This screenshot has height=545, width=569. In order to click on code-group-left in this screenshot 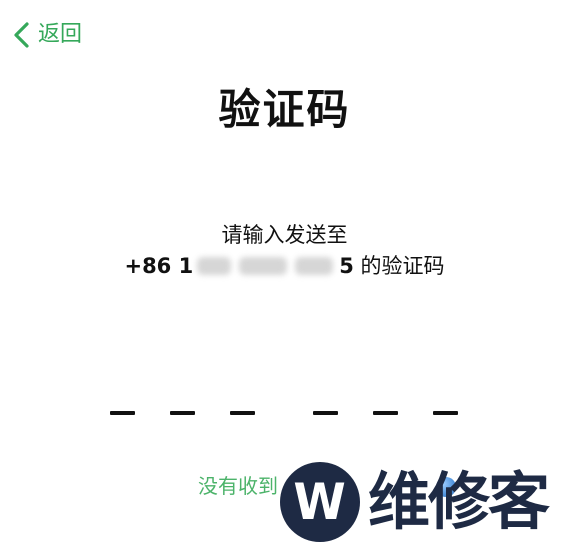, I will do `click(182, 413)`.